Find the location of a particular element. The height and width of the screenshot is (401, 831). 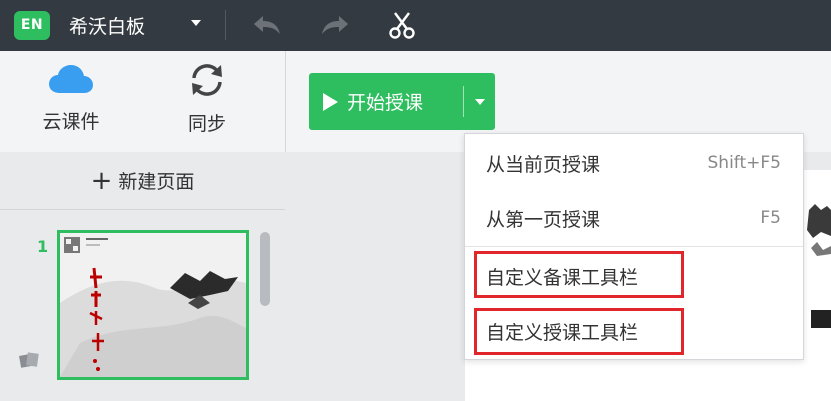

app-logo: EN is located at coordinates (32, 25).